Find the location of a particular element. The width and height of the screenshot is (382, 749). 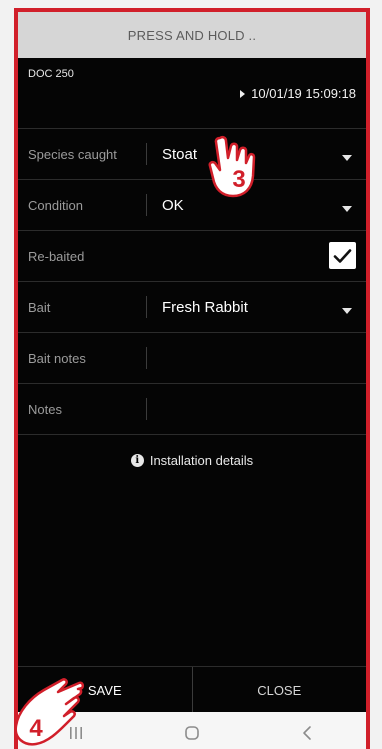

field-label: Species caught is located at coordinates (72, 154).